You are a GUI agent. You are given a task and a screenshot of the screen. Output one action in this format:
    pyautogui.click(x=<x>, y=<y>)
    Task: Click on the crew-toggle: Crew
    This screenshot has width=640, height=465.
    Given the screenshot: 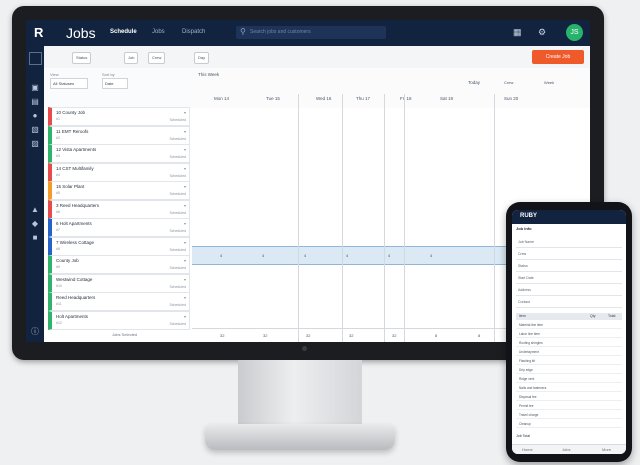 What is the action you would take?
    pyautogui.click(x=508, y=82)
    